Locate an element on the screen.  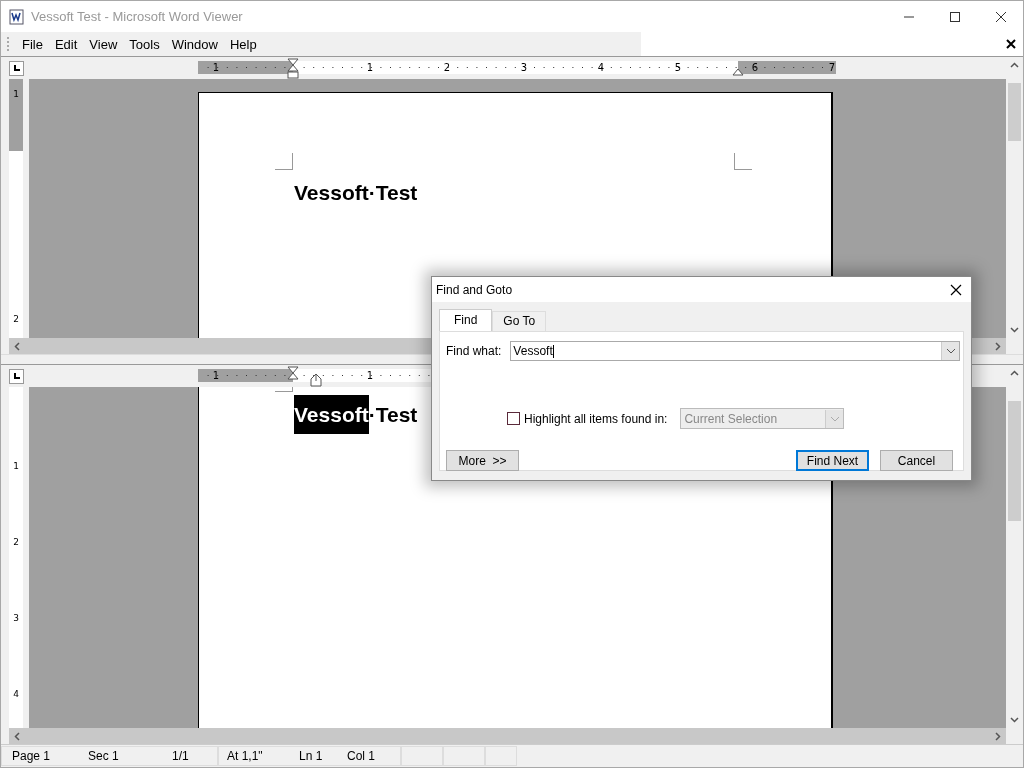
menu-item: Edit is located at coordinates (67, 44).